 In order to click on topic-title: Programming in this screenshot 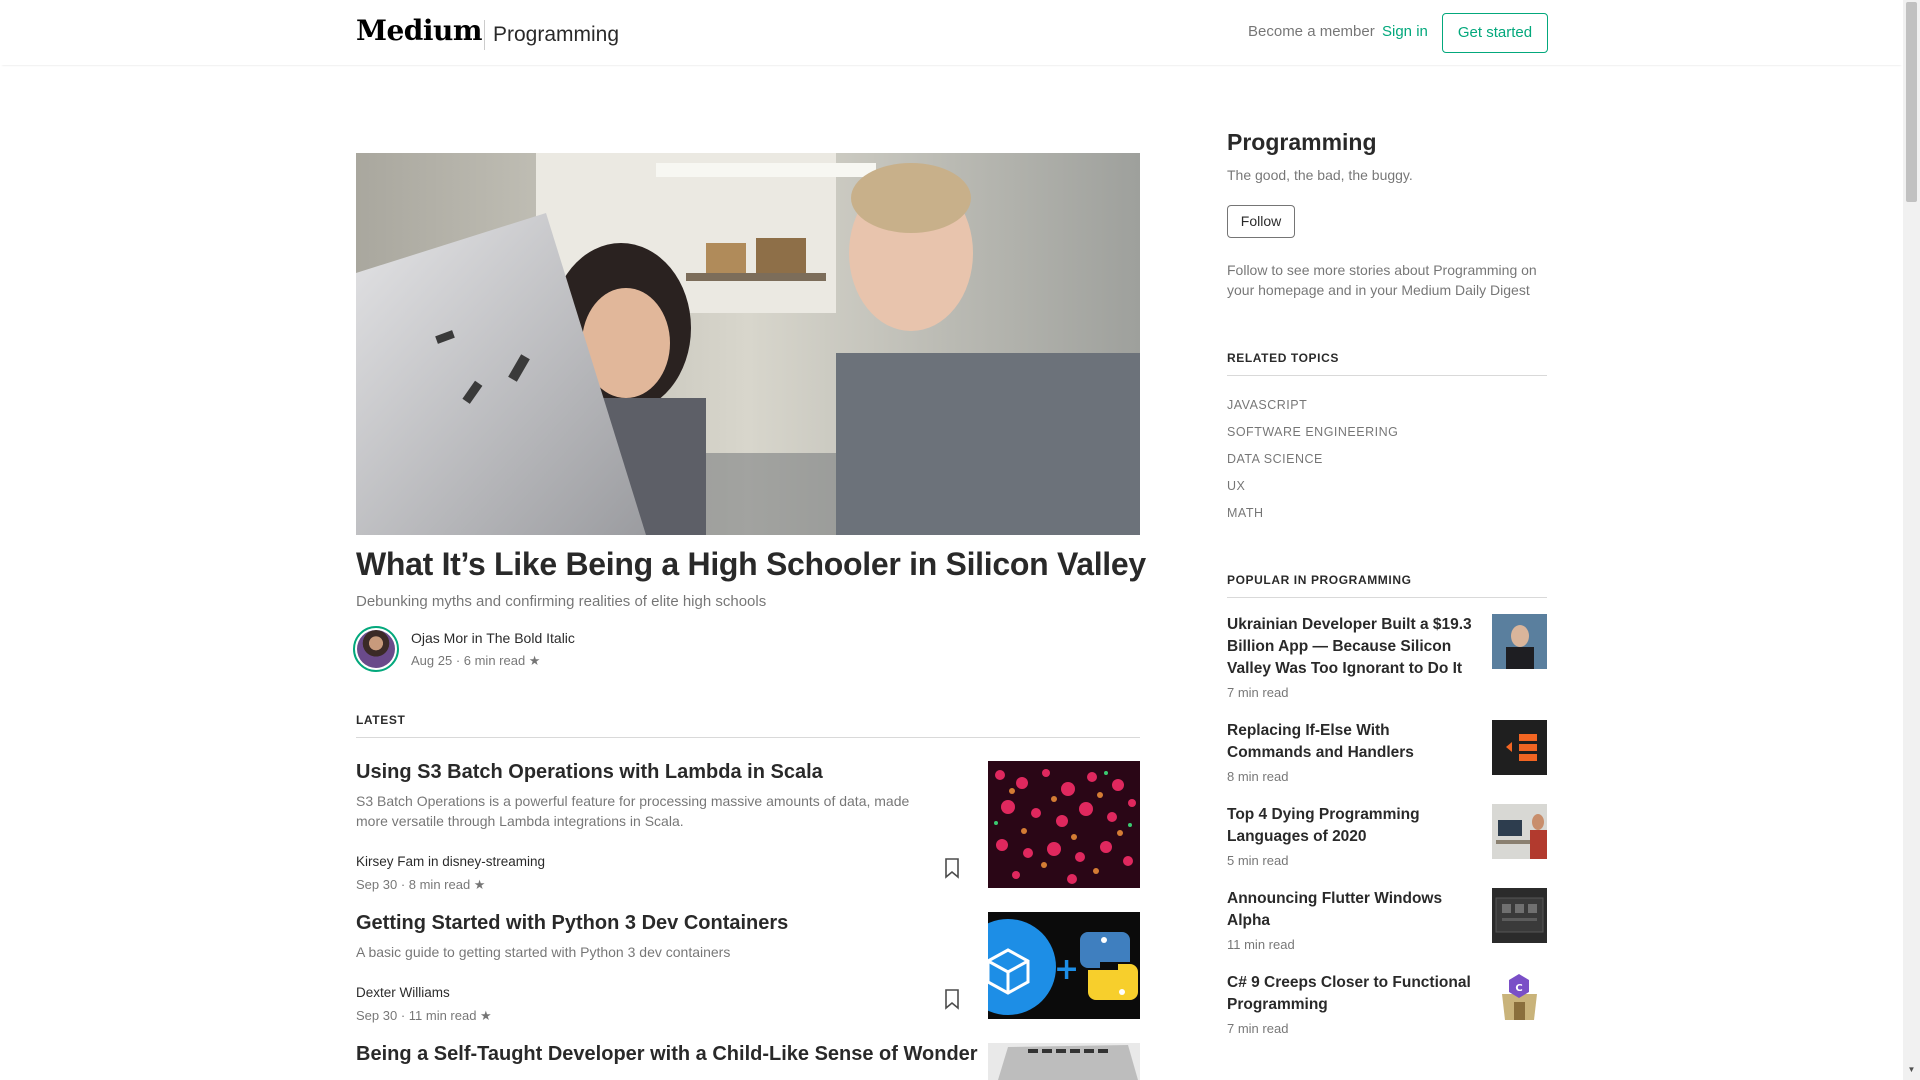, I will do `click(1302, 142)`.